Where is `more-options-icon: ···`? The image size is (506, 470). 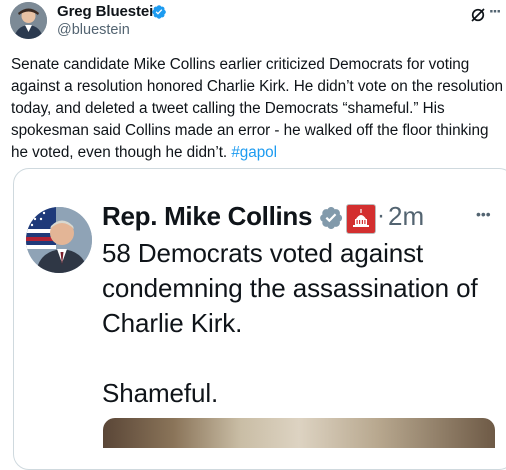
more-options-icon: ··· is located at coordinates (495, 12).